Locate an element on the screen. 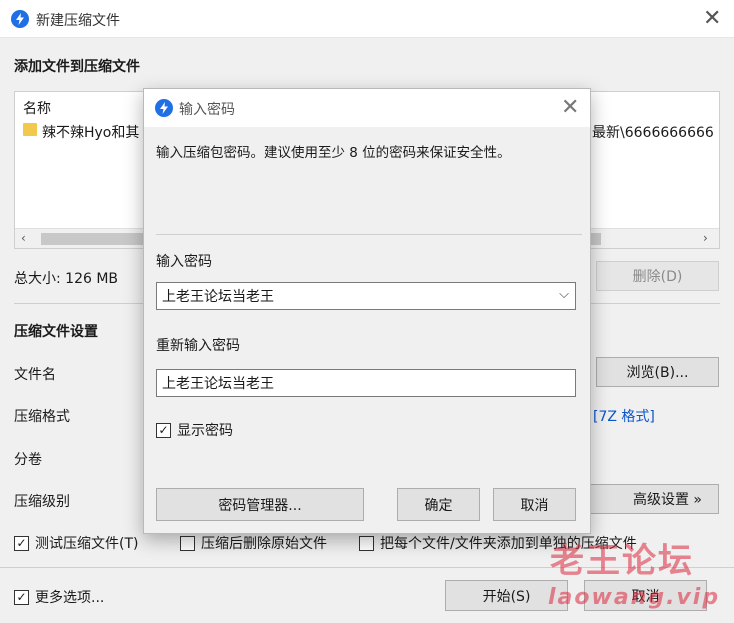  confirm-password-input: 上老王论坛当老王 is located at coordinates (366, 383).